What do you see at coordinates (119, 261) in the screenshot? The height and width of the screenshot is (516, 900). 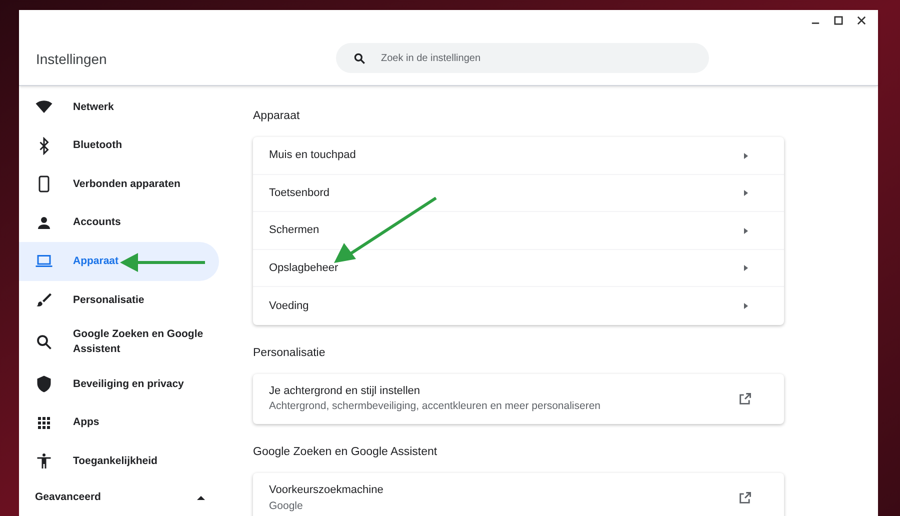 I see `sidebar-item: Apparaat` at bounding box center [119, 261].